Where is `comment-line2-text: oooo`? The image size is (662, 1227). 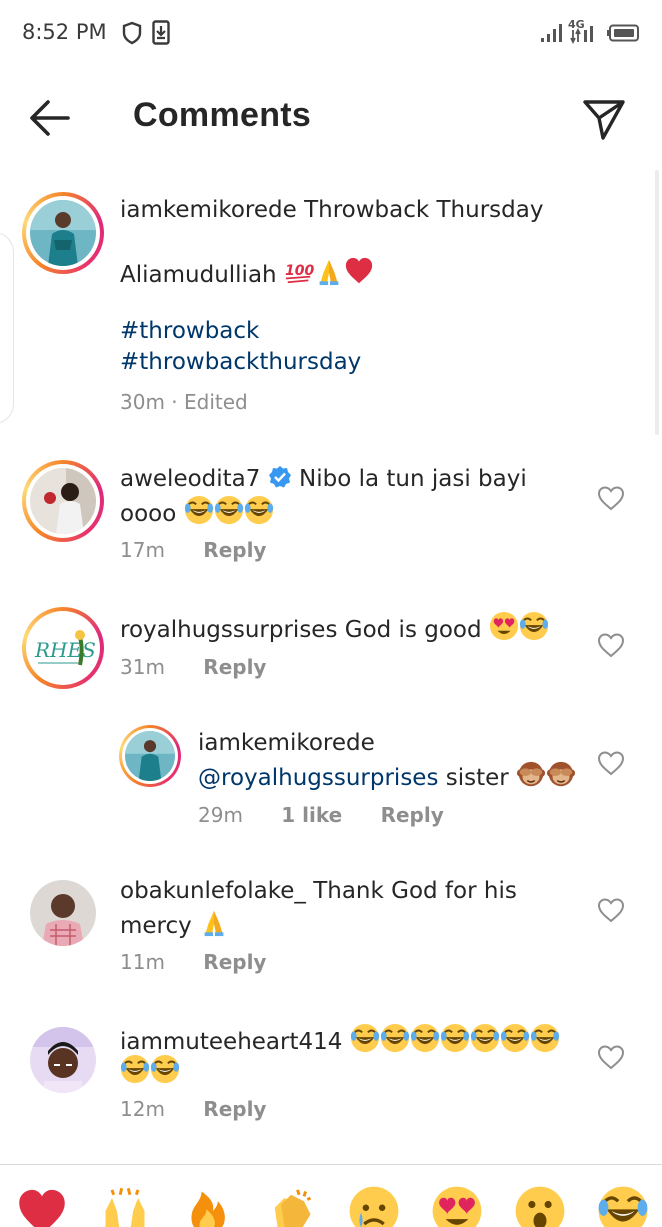 comment-line2-text: oooo is located at coordinates (148, 514).